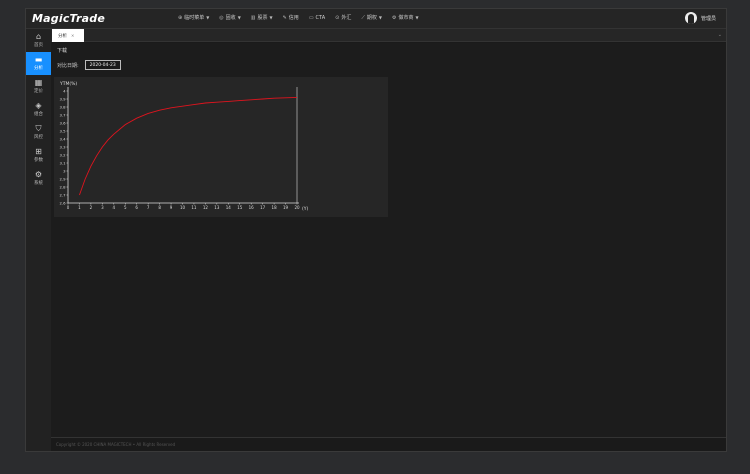 Image resolution: width=750 pixels, height=474 pixels. Describe the element at coordinates (91, 207) in the screenshot. I see `x-tick-label: 2` at that location.